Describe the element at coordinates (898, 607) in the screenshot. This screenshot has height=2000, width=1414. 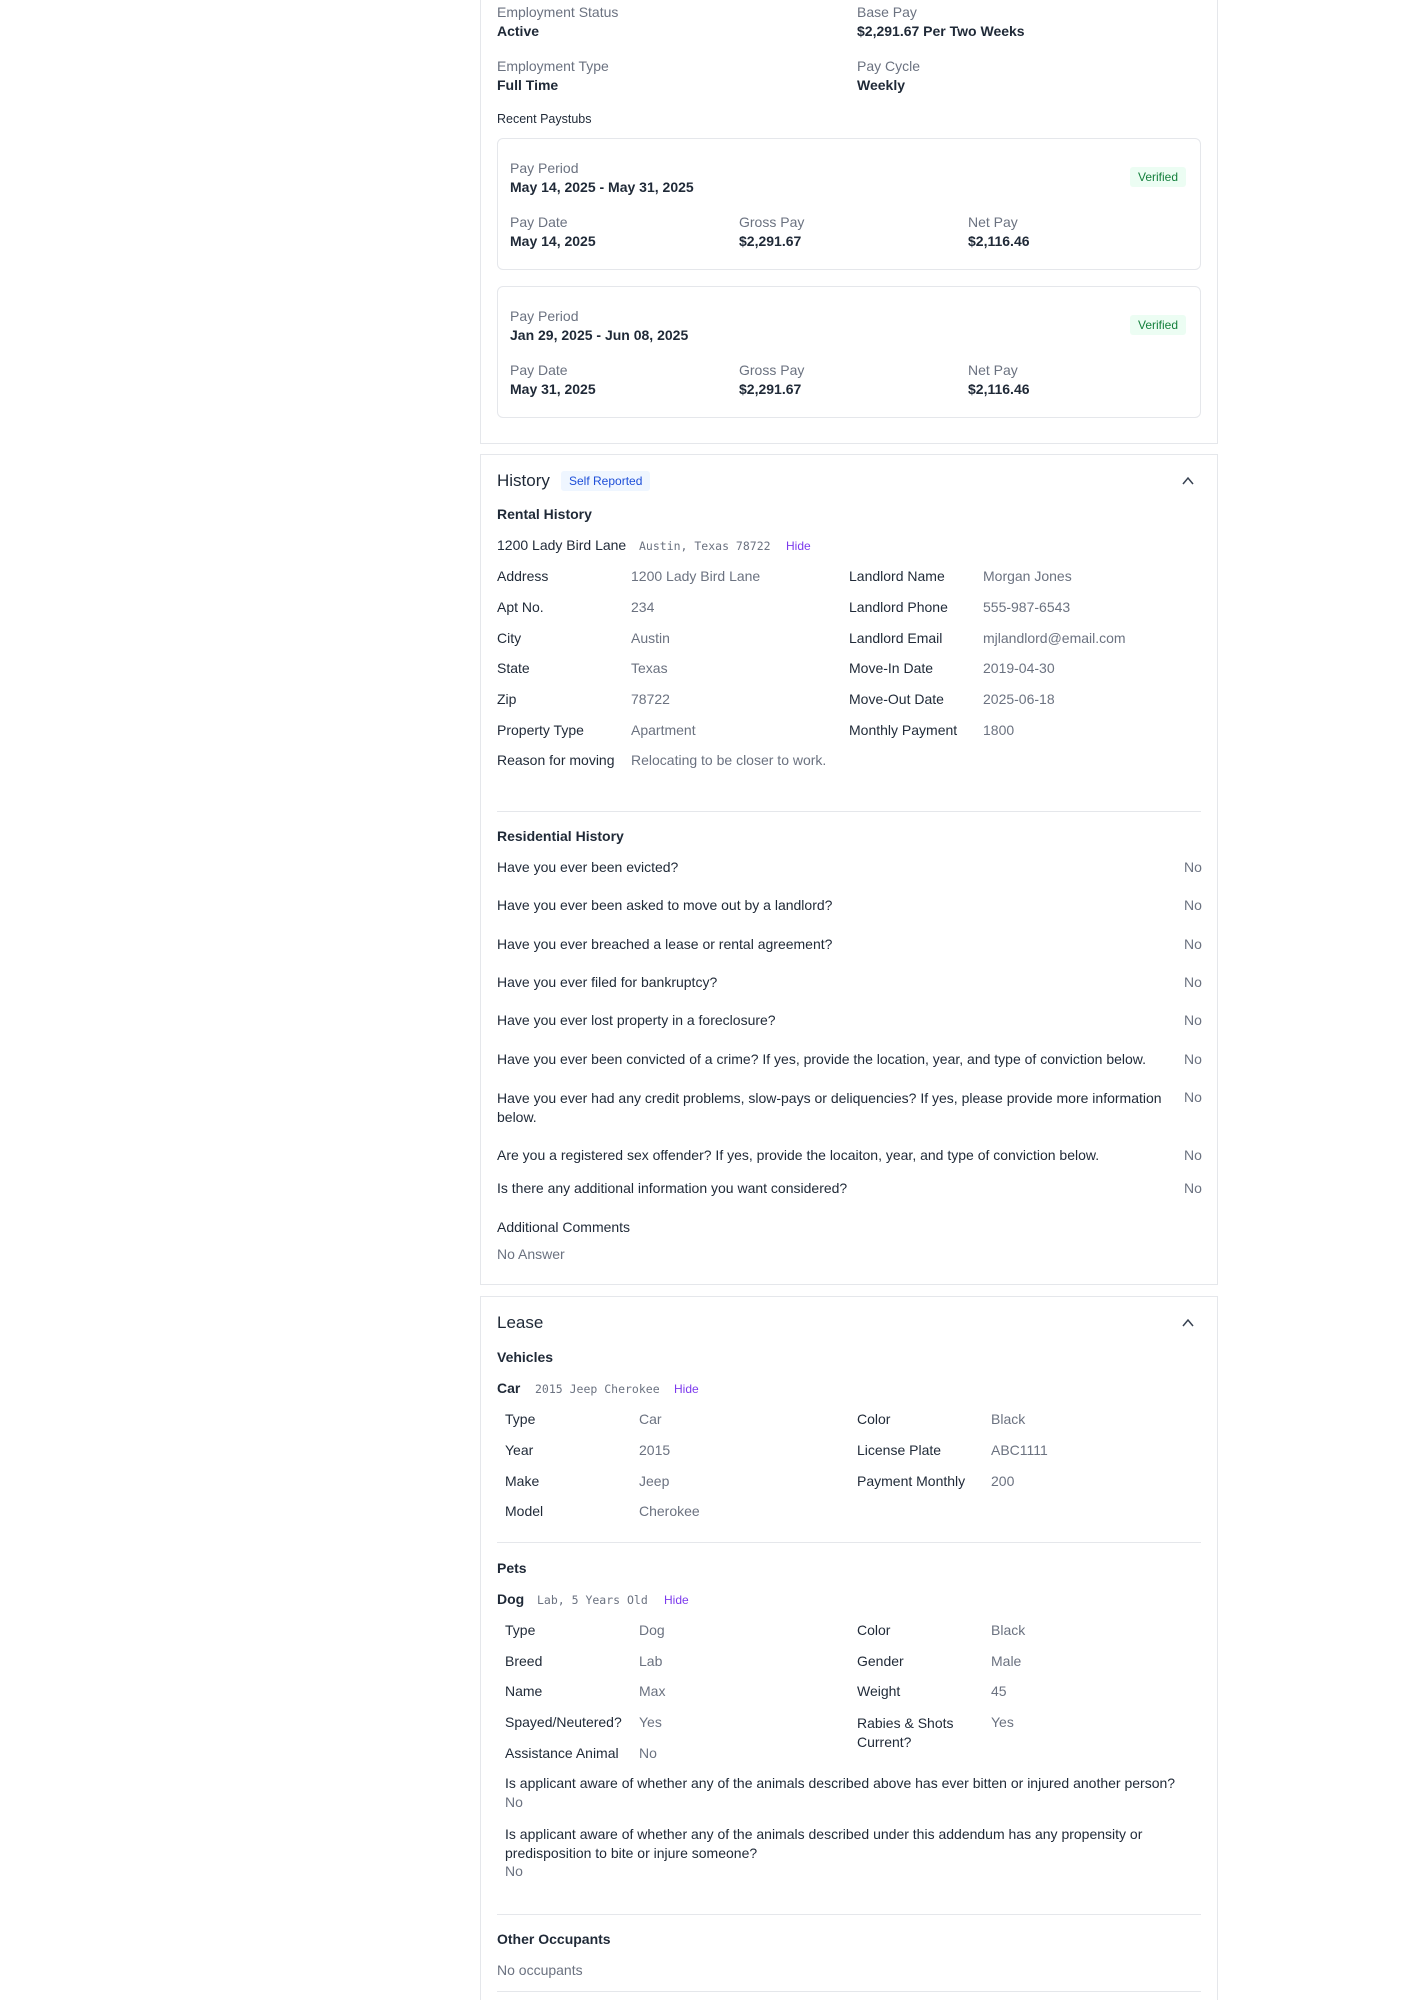
I see `rental-field-label: Landlord Phone` at that location.